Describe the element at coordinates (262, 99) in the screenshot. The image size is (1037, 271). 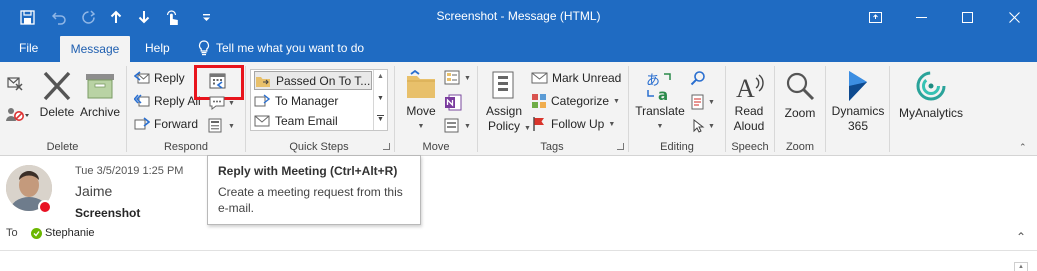
I see `forward-mail-icon` at that location.